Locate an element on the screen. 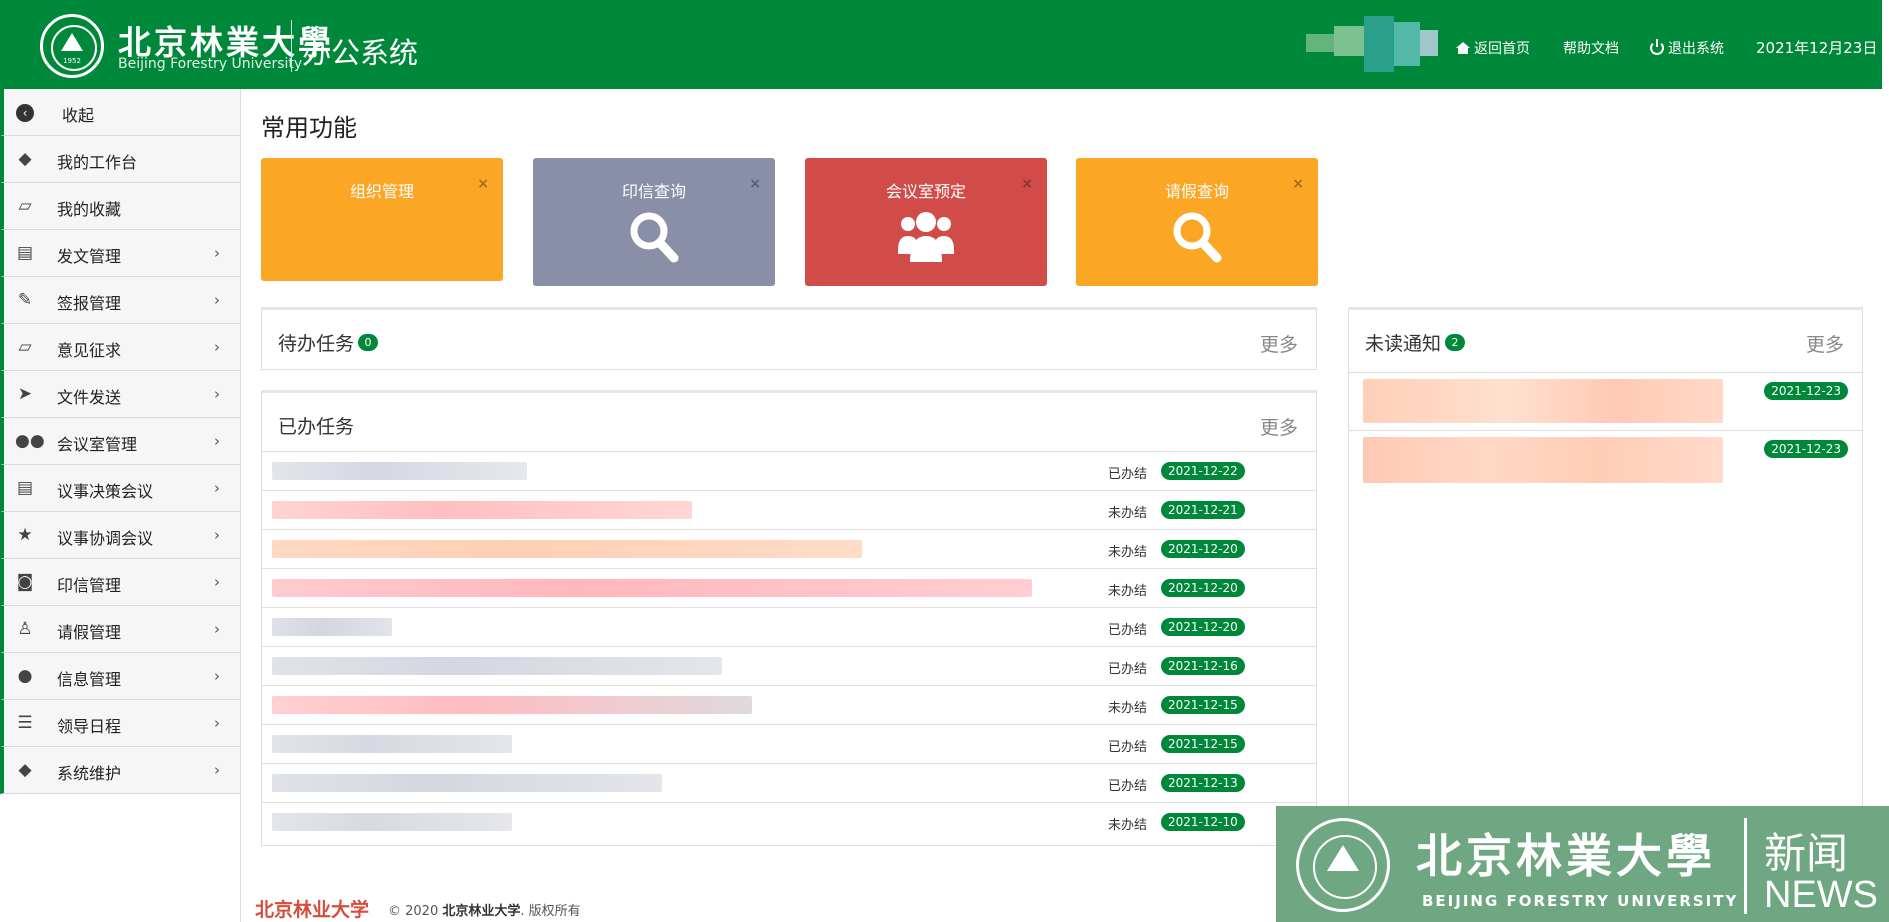 The height and width of the screenshot is (922, 1889). users-icon: ●● is located at coordinates (30, 441).